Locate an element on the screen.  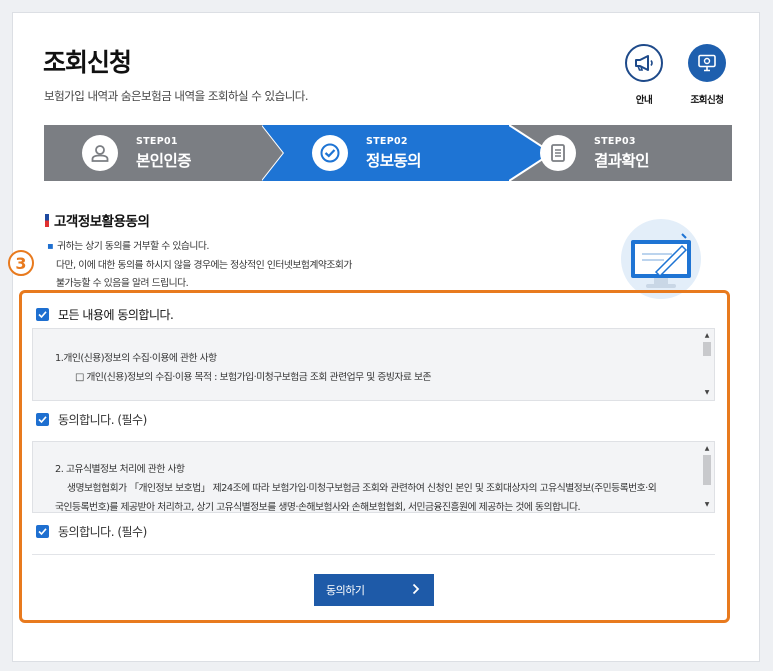
guide-button: 안내 is located at coordinates (644, 75).